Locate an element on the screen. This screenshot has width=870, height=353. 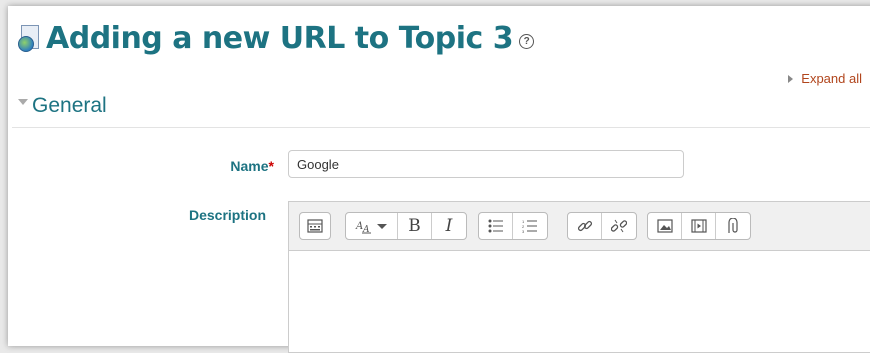
name-input is located at coordinates (486, 164).